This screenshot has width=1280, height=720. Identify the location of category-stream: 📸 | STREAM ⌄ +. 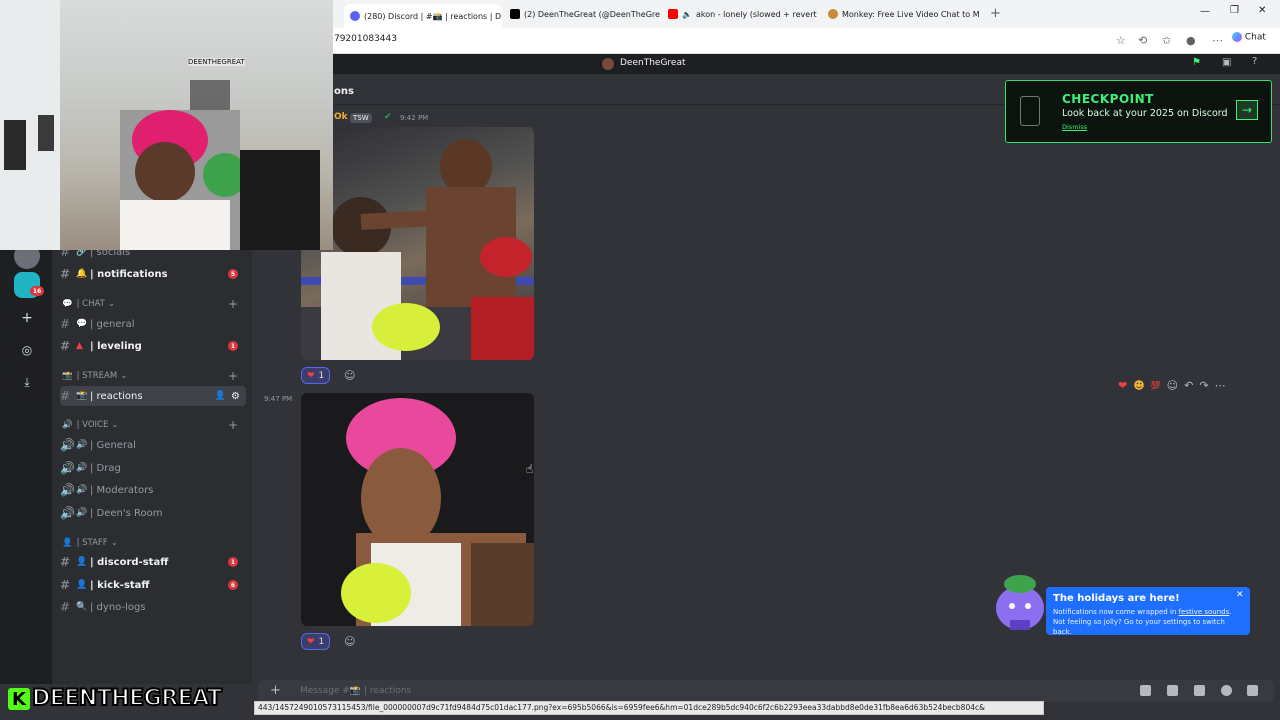
(152, 376).